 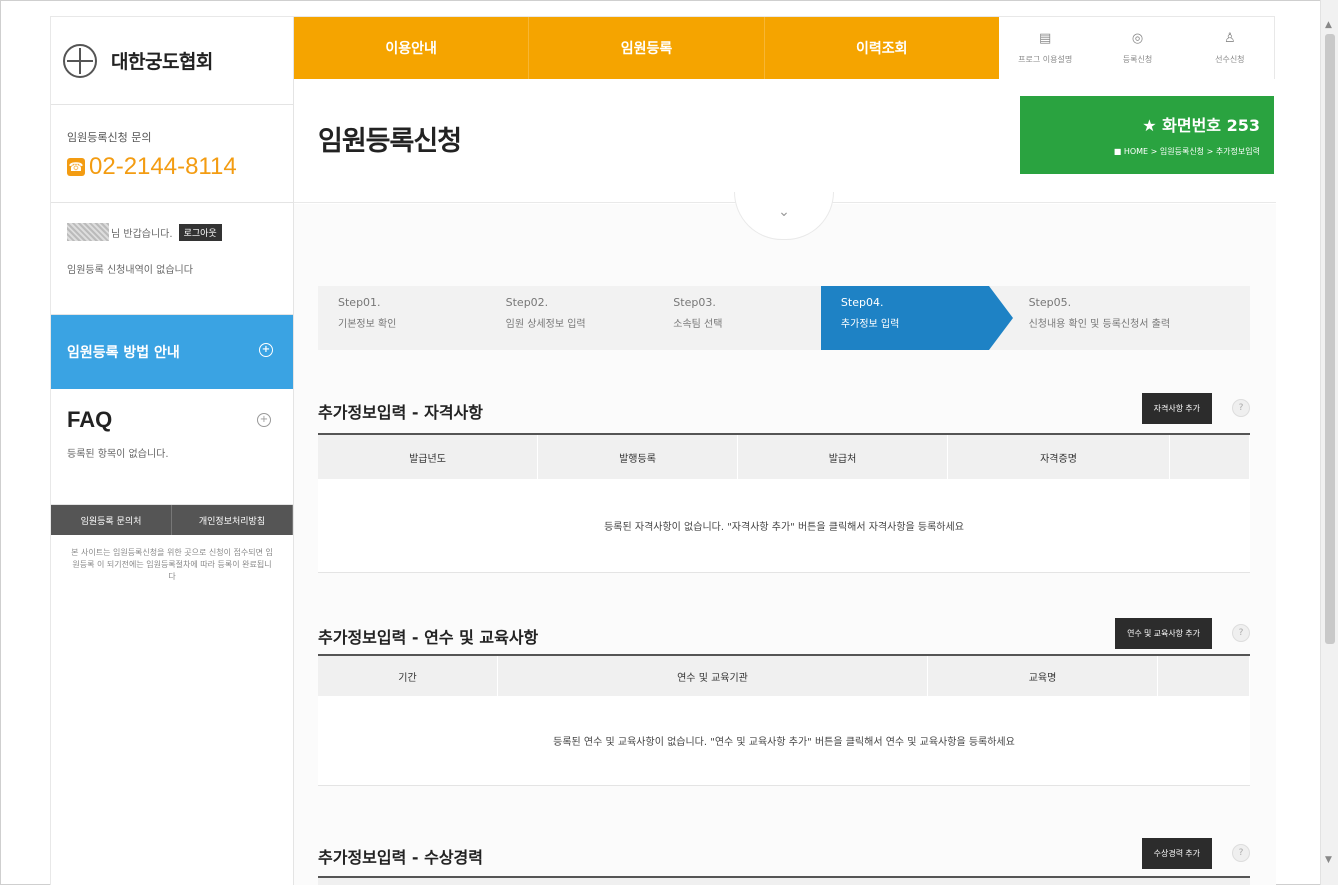 What do you see at coordinates (266, 350) in the screenshot?
I see `plus-icon: +` at bounding box center [266, 350].